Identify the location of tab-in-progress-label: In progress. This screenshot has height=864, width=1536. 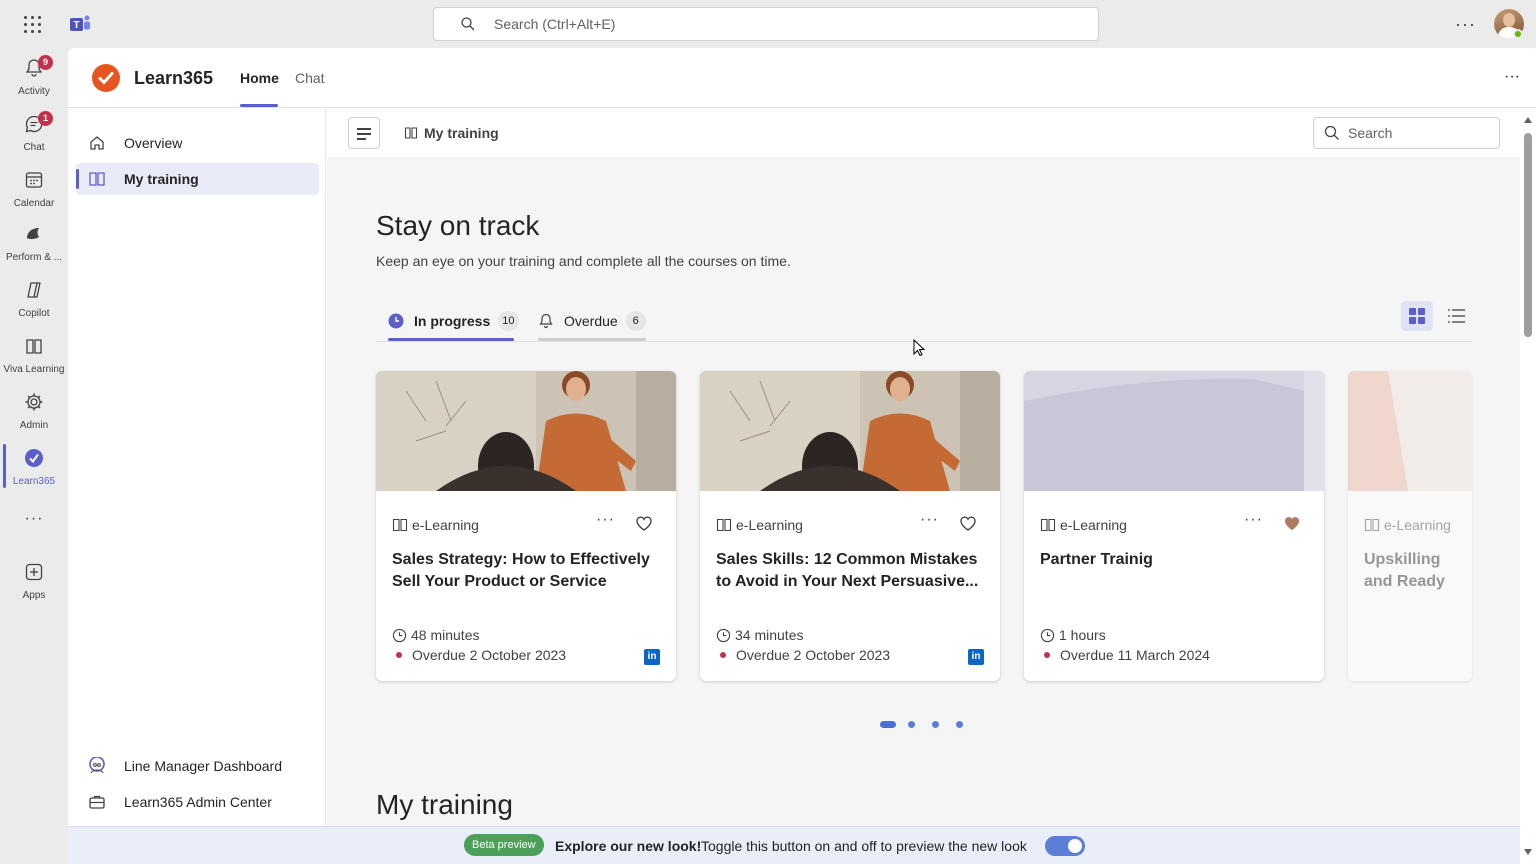
(452, 321).